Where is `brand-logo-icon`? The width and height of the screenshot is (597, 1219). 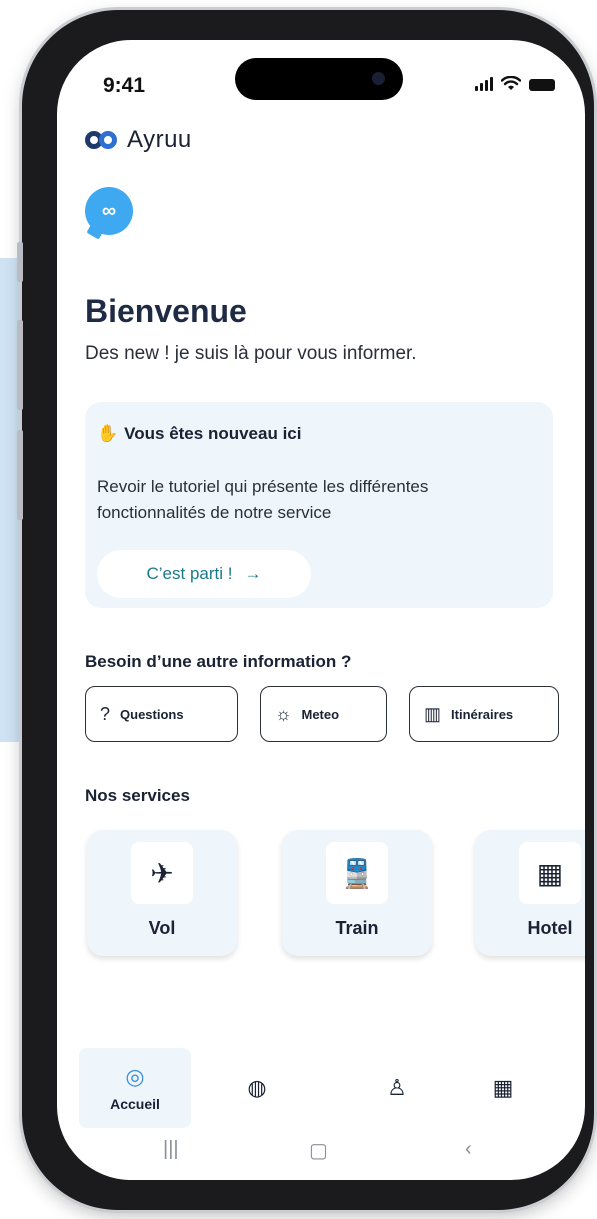
brand-logo-icon is located at coordinates (101, 140).